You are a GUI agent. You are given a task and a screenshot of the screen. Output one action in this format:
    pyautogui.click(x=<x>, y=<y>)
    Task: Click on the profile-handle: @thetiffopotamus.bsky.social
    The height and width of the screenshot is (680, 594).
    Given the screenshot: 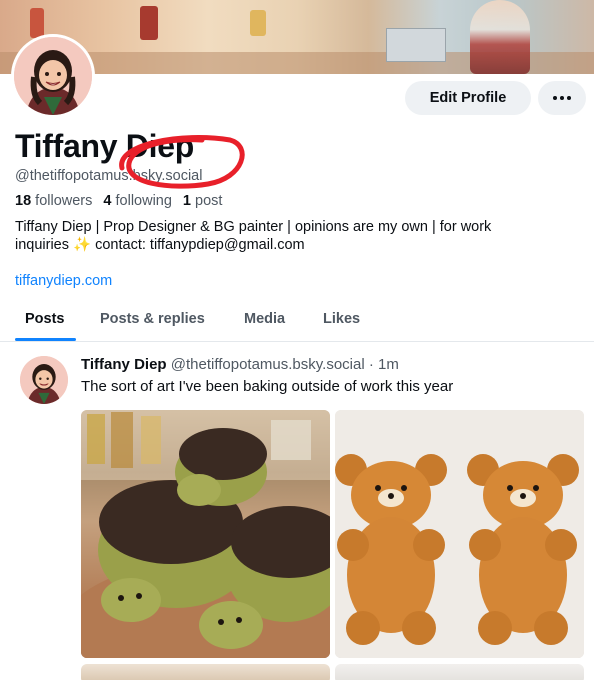 What is the action you would take?
    pyautogui.click(x=109, y=176)
    